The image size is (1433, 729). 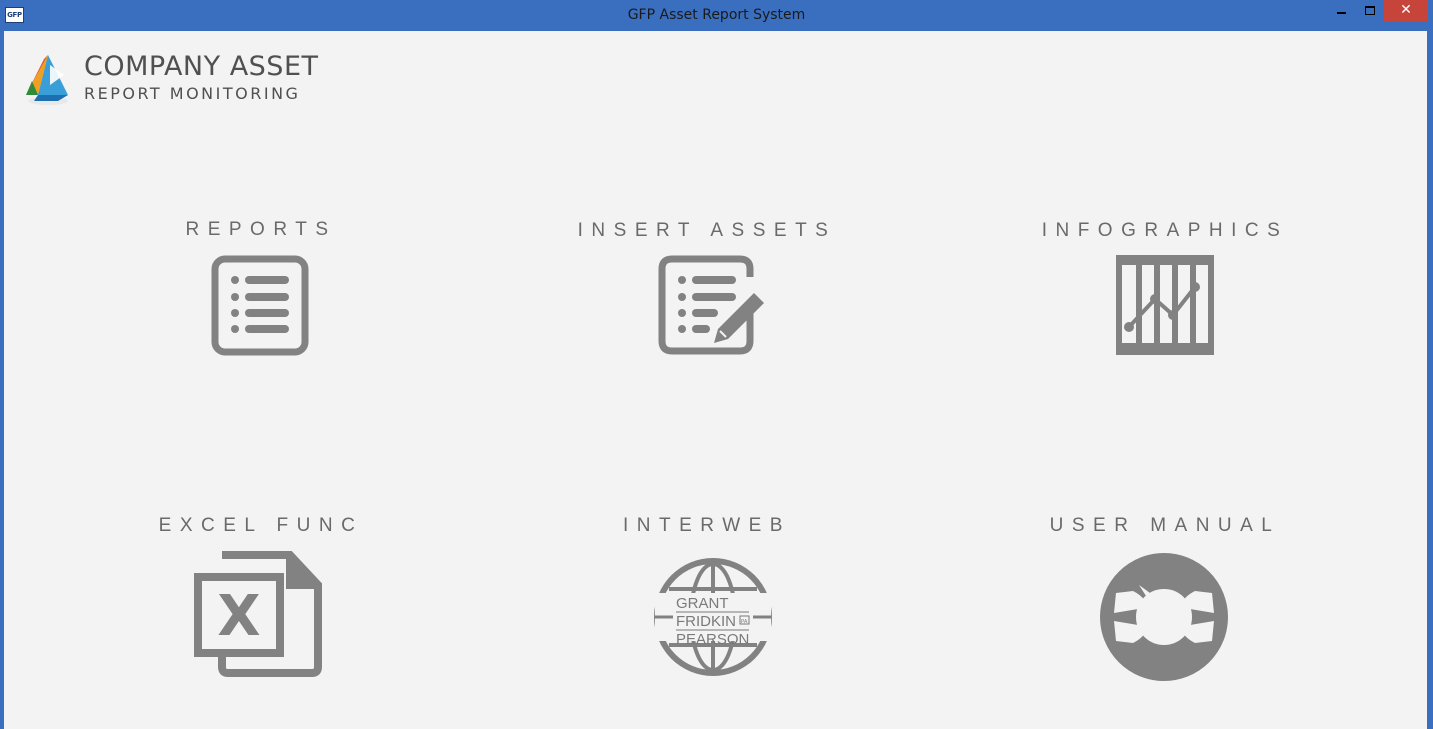 What do you see at coordinates (1165, 305) in the screenshot?
I see `line-chart-icon` at bounding box center [1165, 305].